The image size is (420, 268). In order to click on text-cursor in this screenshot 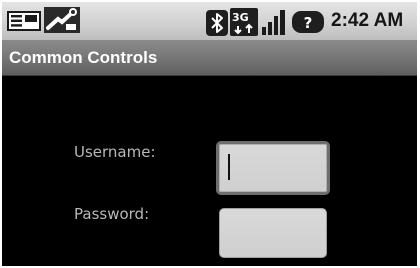, I will do `click(229, 167)`.